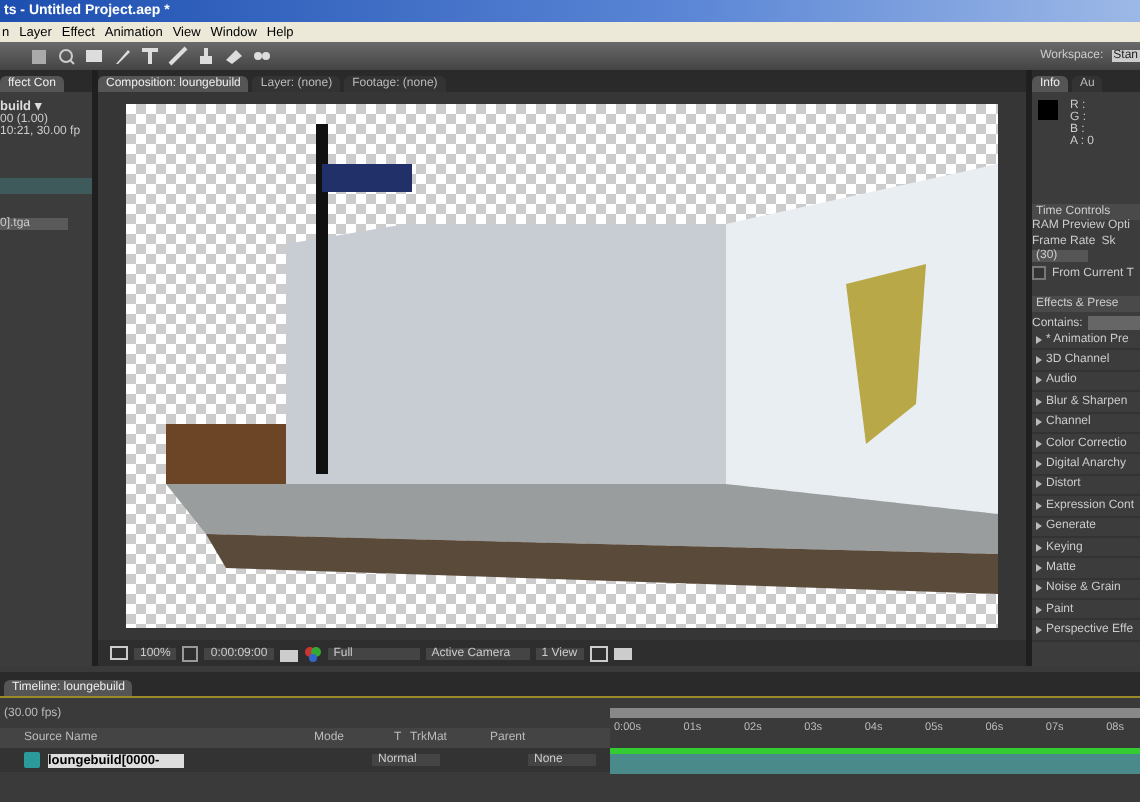  What do you see at coordinates (32, 760) in the screenshot?
I see `footage-icon` at bounding box center [32, 760].